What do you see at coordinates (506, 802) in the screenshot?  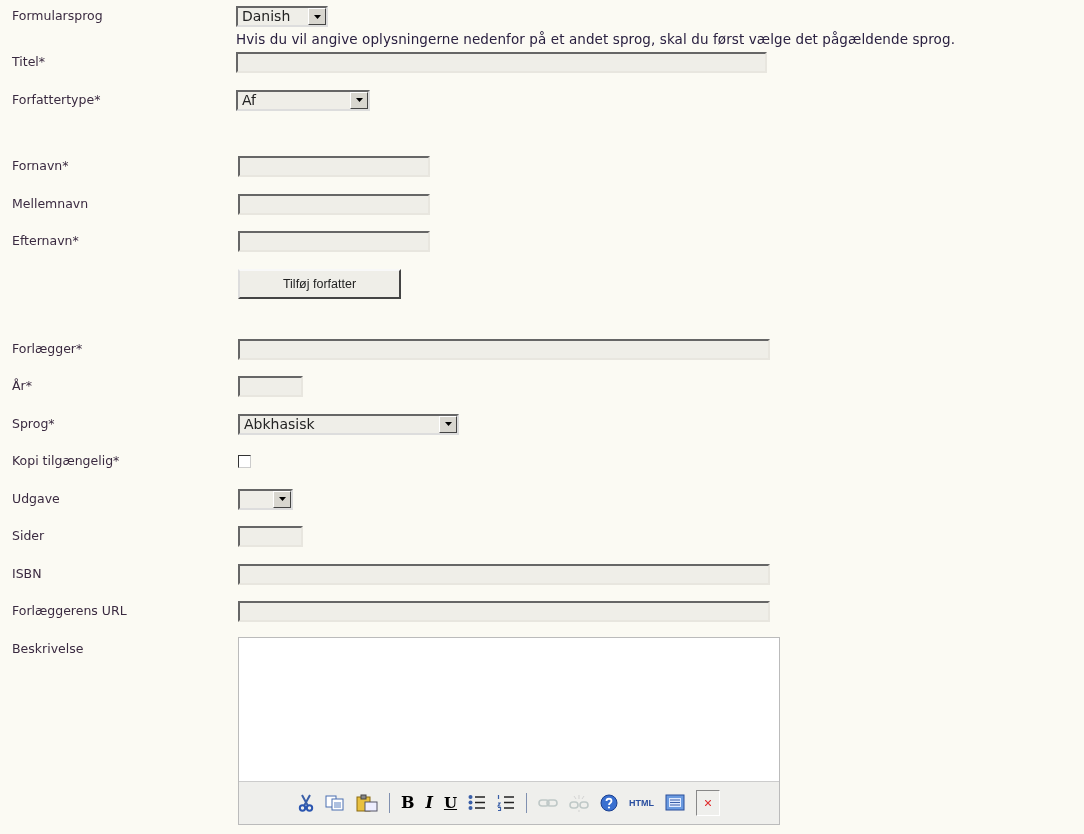 I see `numbered-list-icon` at bounding box center [506, 802].